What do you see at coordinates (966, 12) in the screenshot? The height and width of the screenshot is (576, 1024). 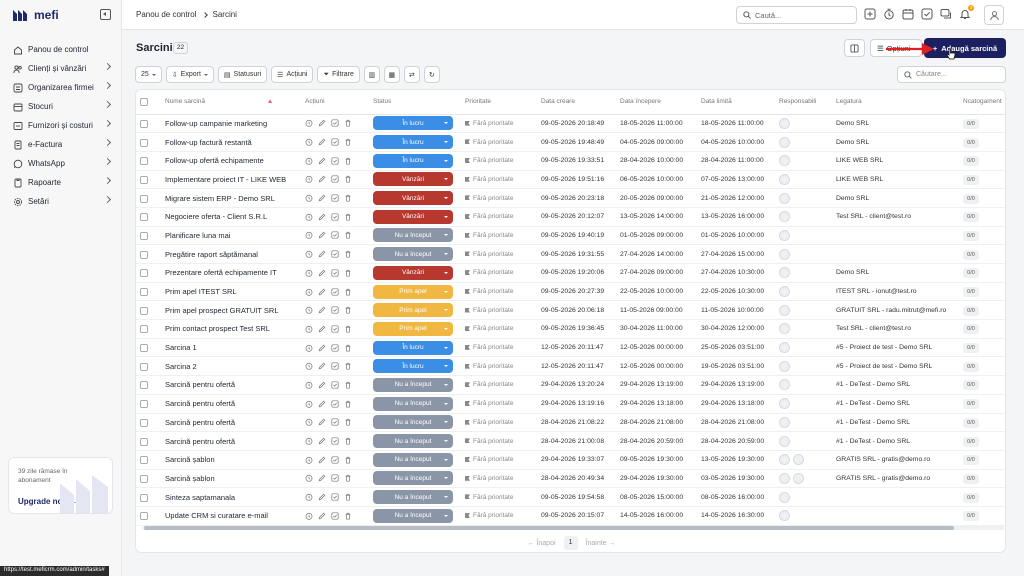 I see `notifications-bell: 3` at bounding box center [966, 12].